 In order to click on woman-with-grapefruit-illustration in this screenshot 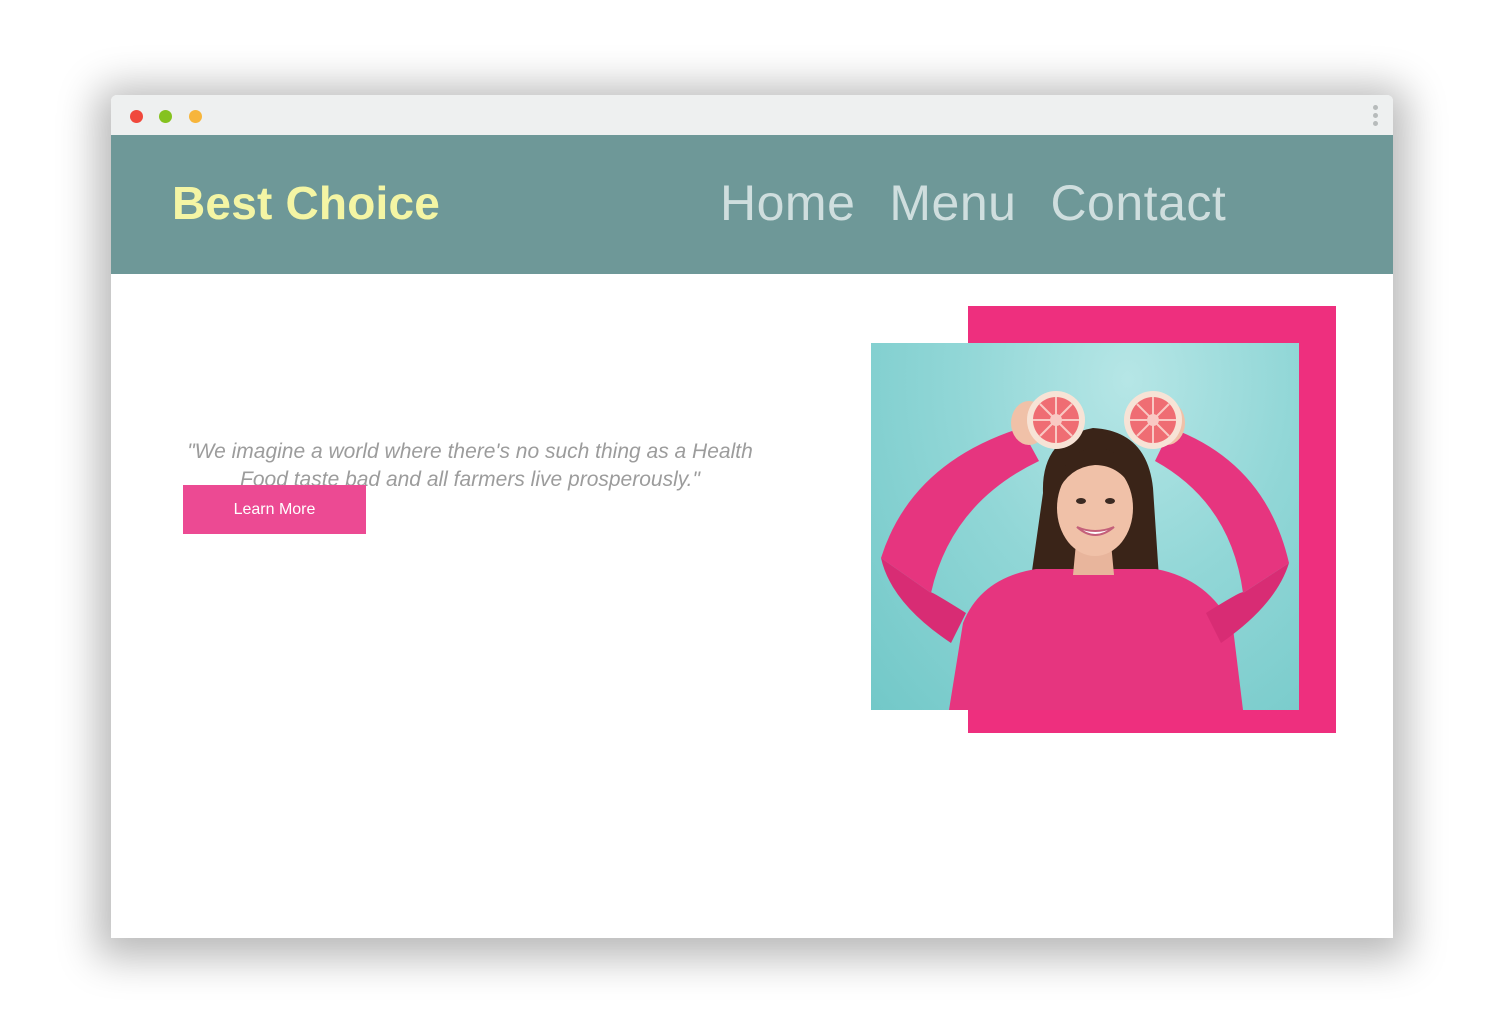, I will do `click(1085, 550)`.